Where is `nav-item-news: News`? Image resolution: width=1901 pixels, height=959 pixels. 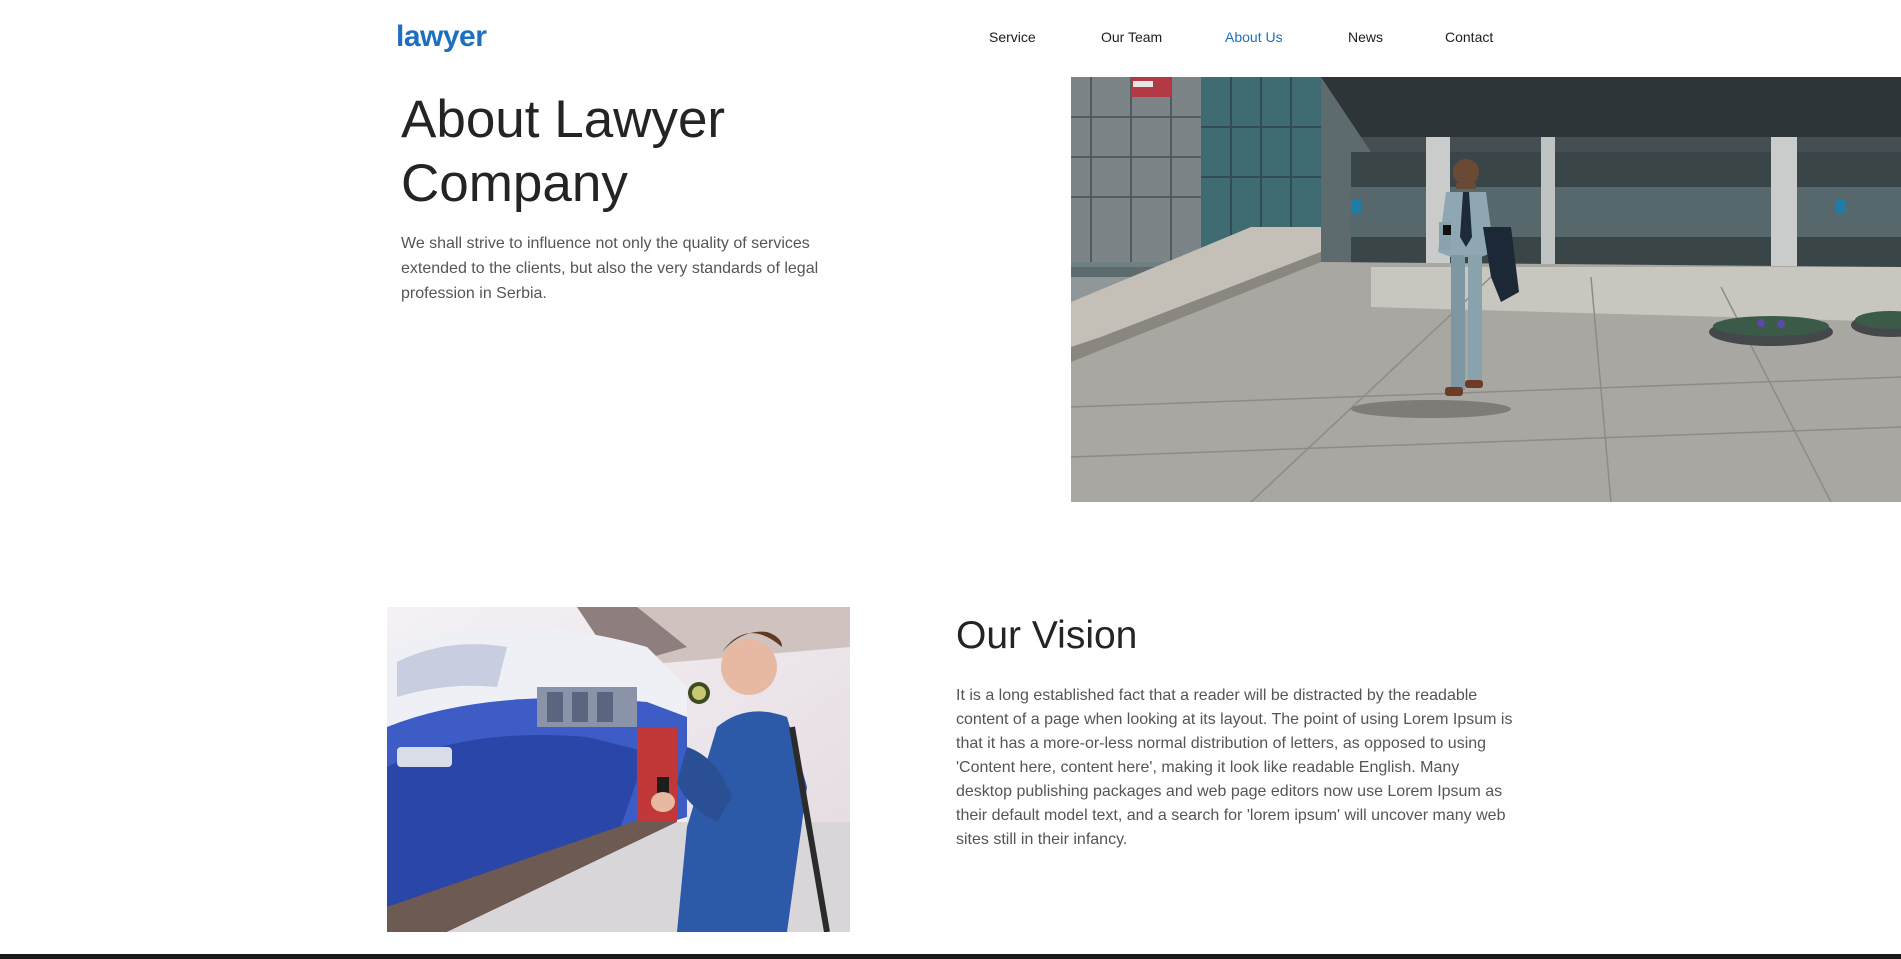
nav-item-news: News is located at coordinates (1365, 37).